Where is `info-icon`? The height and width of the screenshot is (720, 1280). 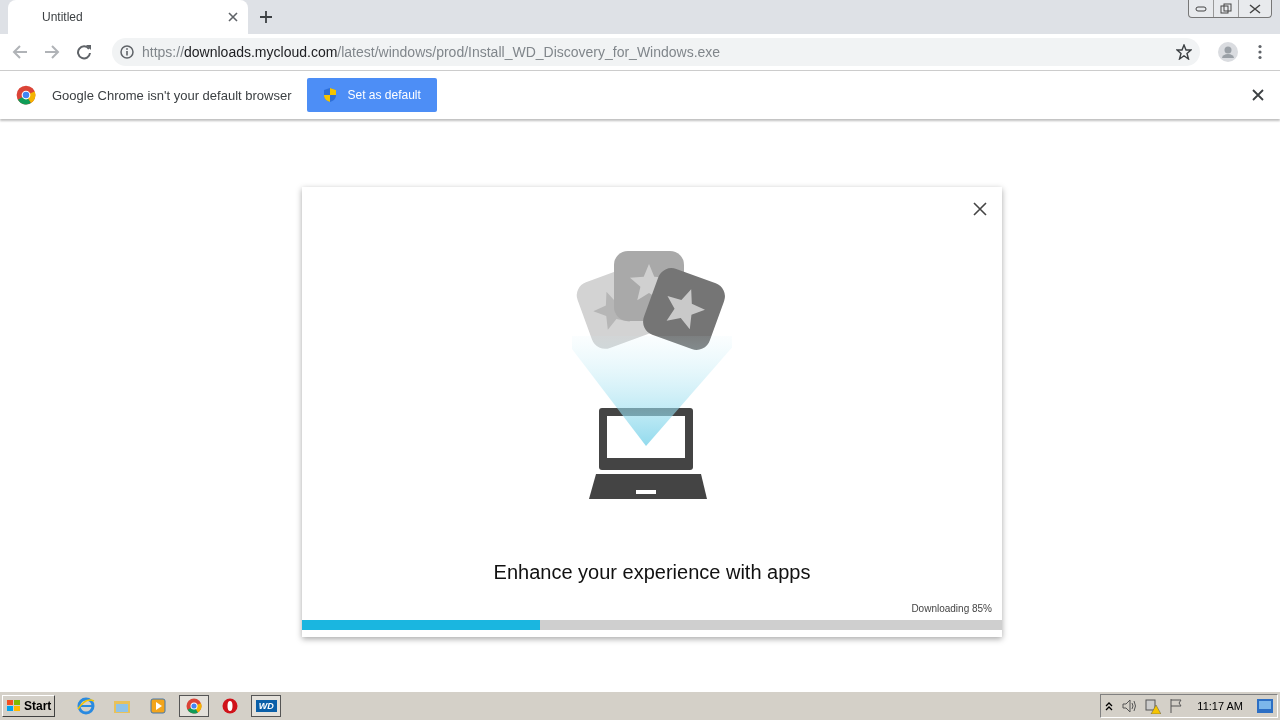 info-icon is located at coordinates (127, 52).